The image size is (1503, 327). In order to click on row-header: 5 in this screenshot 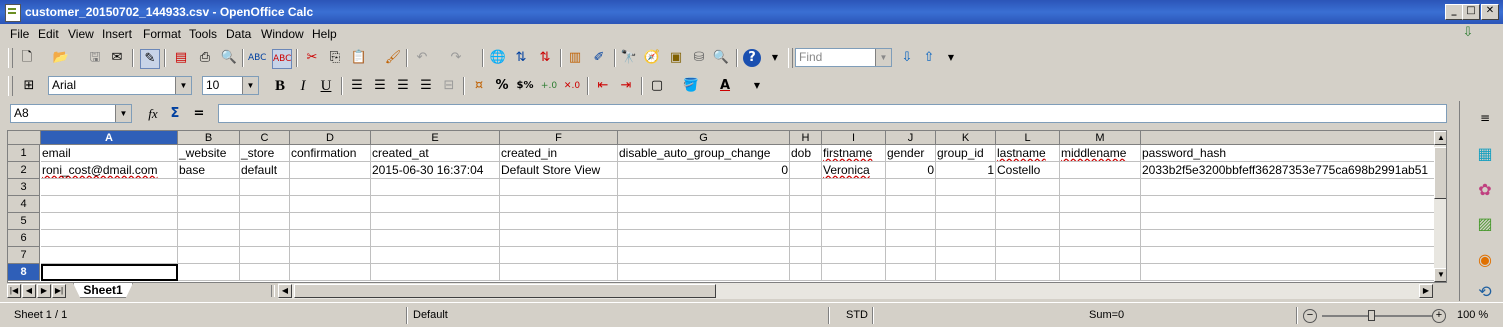, I will do `click(24, 221)`.